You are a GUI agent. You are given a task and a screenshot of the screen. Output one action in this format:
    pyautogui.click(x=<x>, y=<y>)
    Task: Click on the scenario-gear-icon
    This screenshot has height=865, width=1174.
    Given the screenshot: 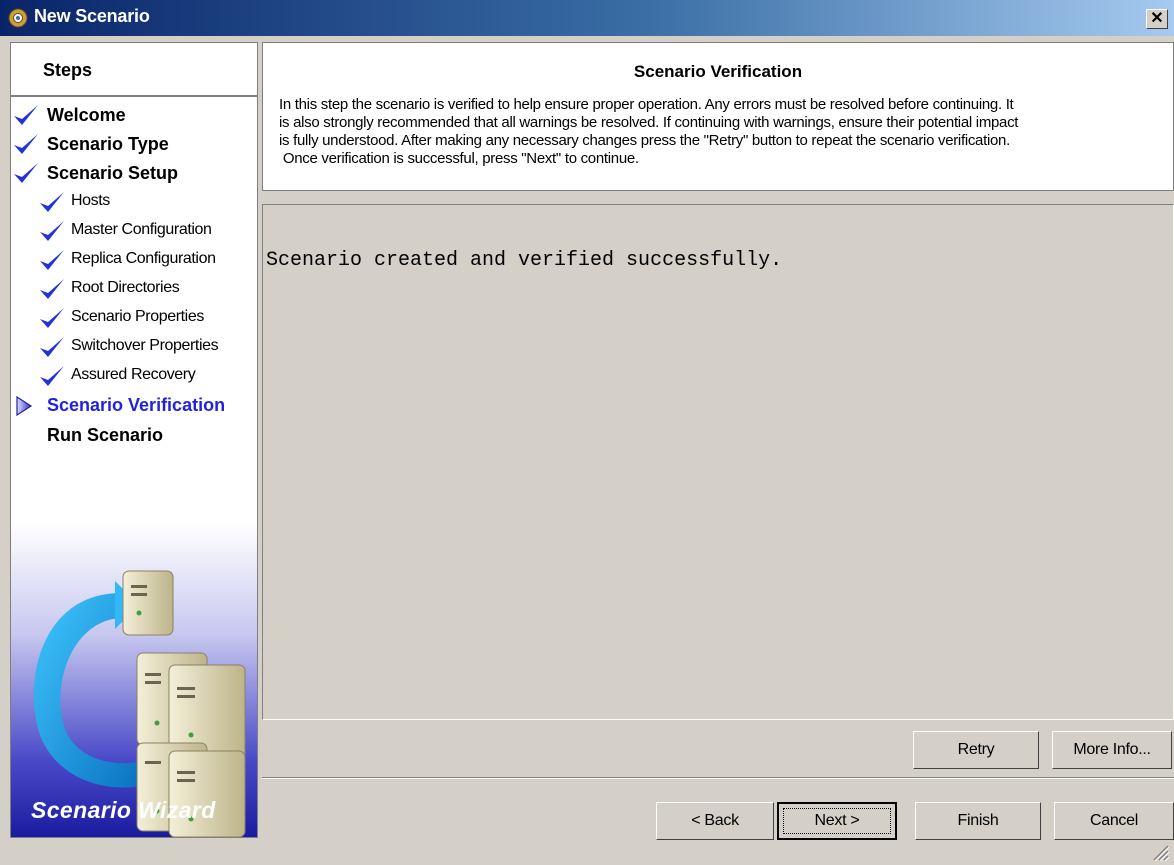 What is the action you would take?
    pyautogui.click(x=18, y=18)
    